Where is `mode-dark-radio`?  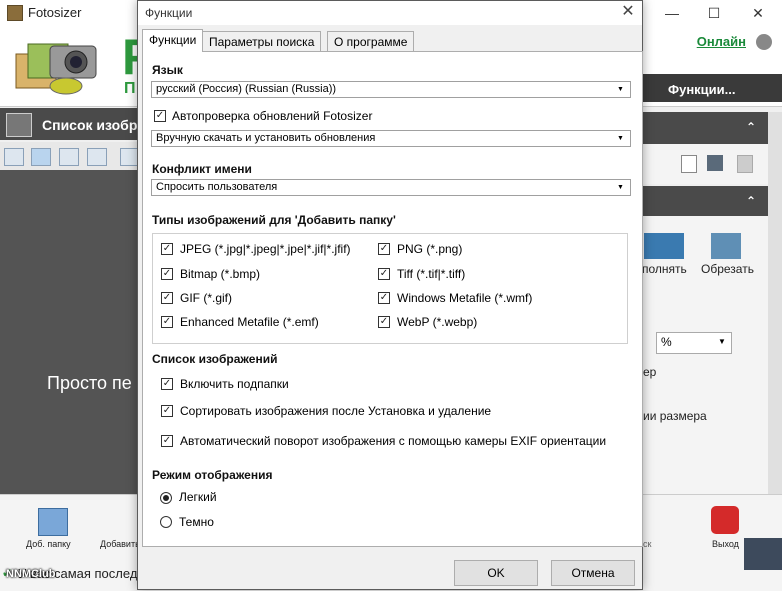
mode-dark-radio is located at coordinates (166, 522).